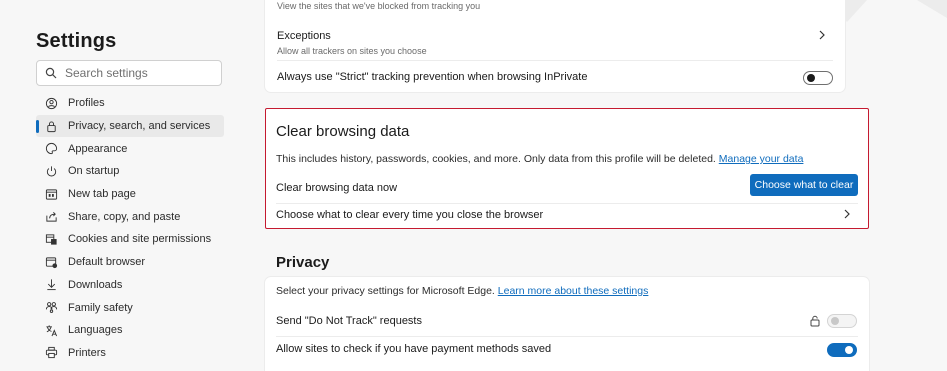  I want to click on sidebar-item-new-tab-page: New tab page, so click(130, 194).